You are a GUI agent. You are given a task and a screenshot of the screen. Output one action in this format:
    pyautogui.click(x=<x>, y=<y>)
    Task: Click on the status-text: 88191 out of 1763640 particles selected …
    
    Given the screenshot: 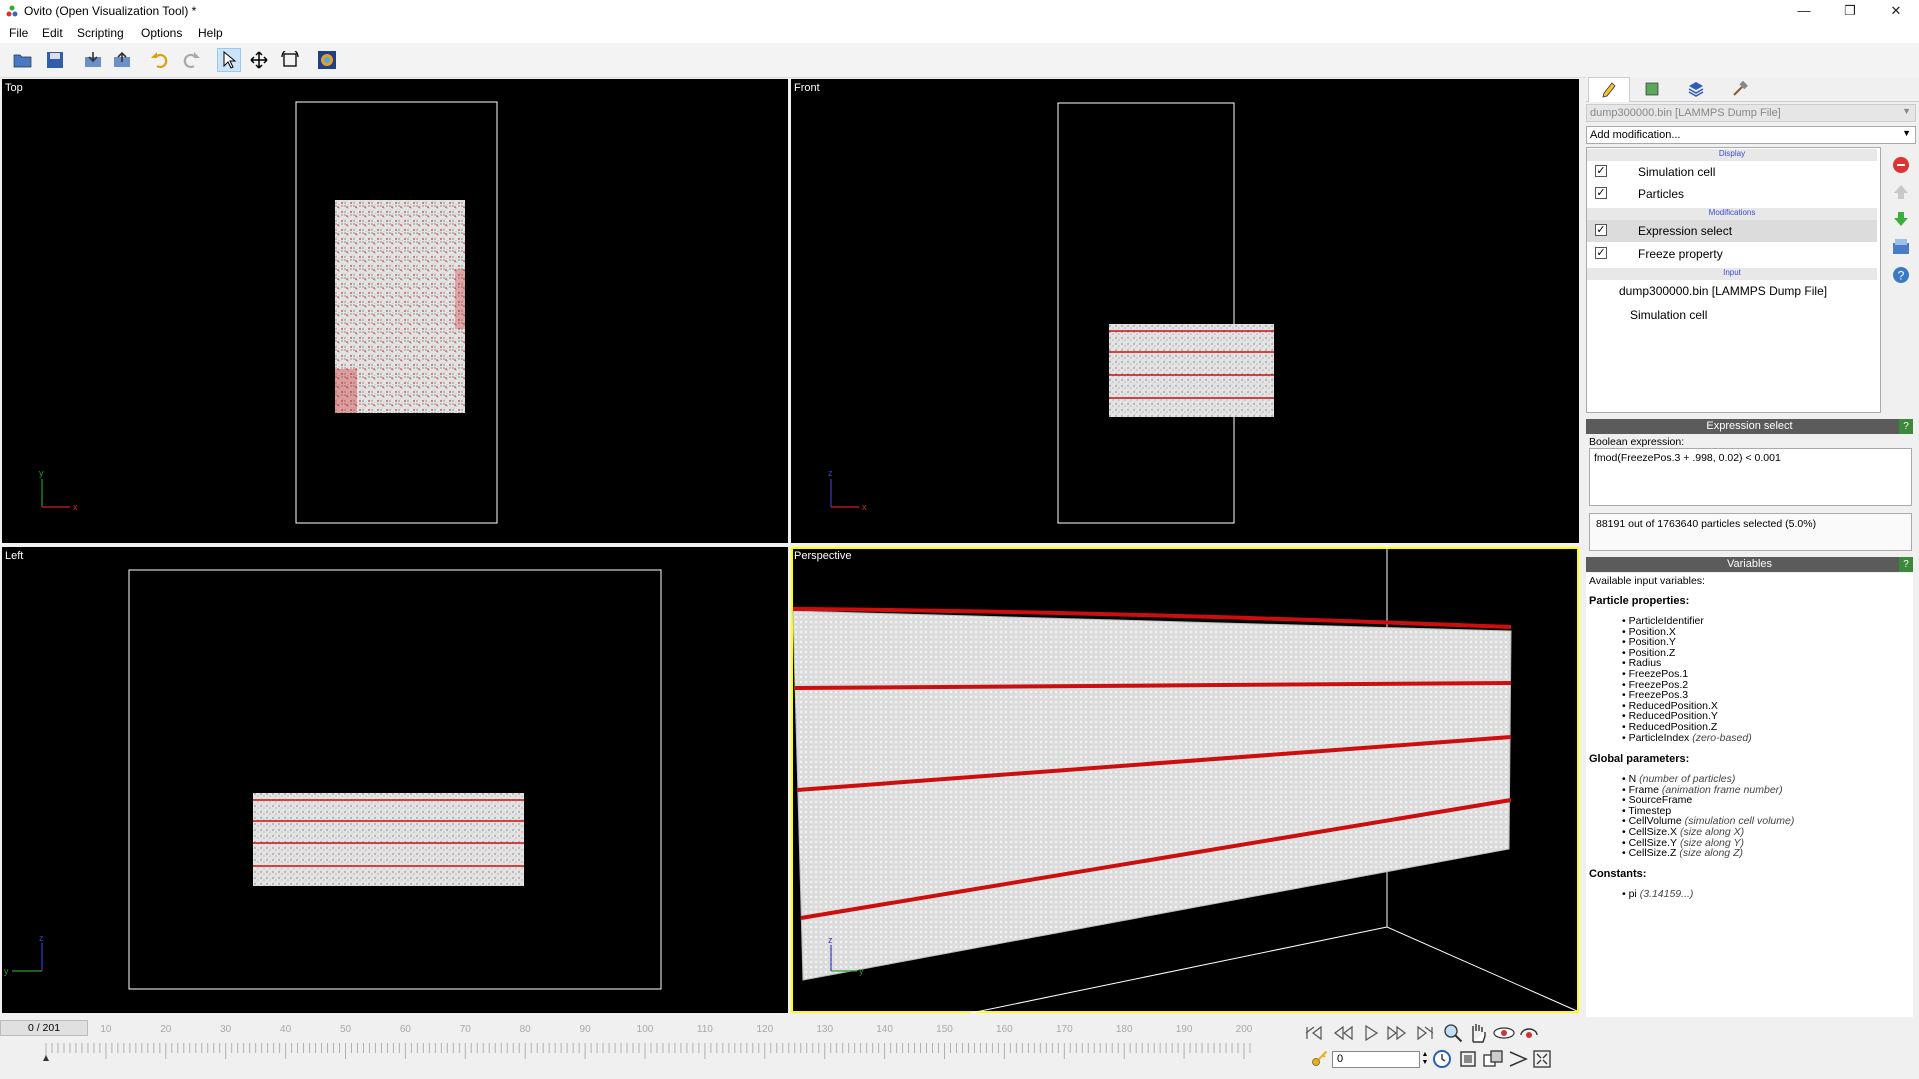 What is the action you would take?
    pyautogui.click(x=1706, y=524)
    